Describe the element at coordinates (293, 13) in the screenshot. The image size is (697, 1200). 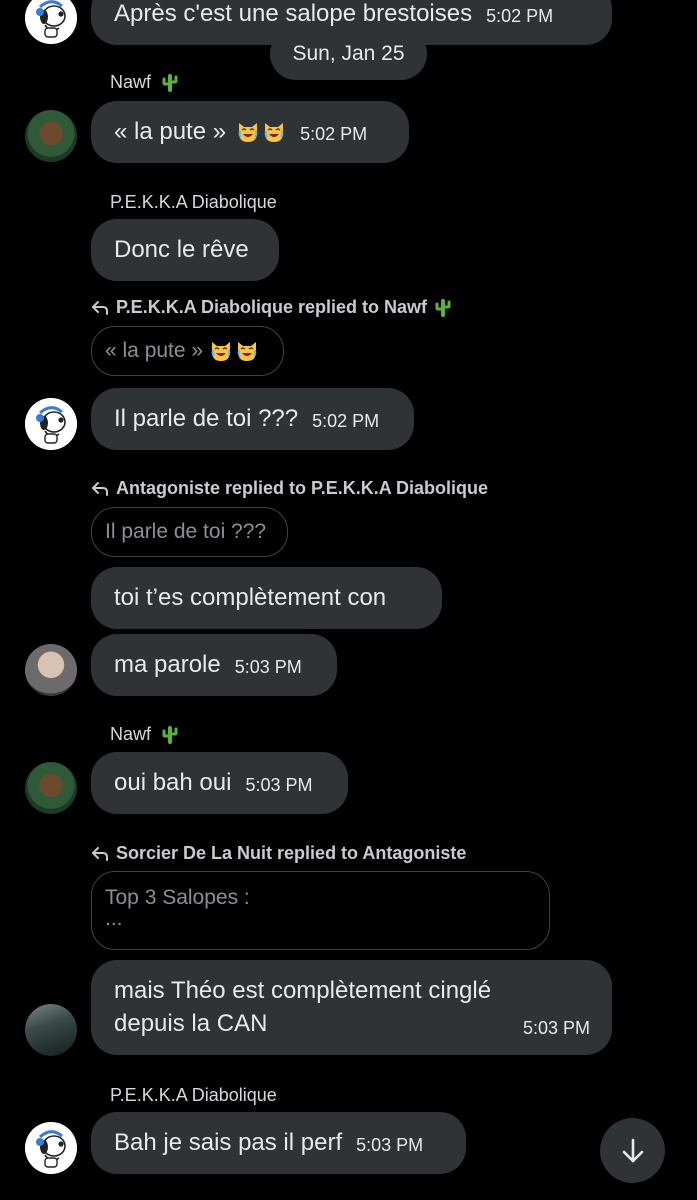
I see `message-text: Après c'est une salope brestoises` at that location.